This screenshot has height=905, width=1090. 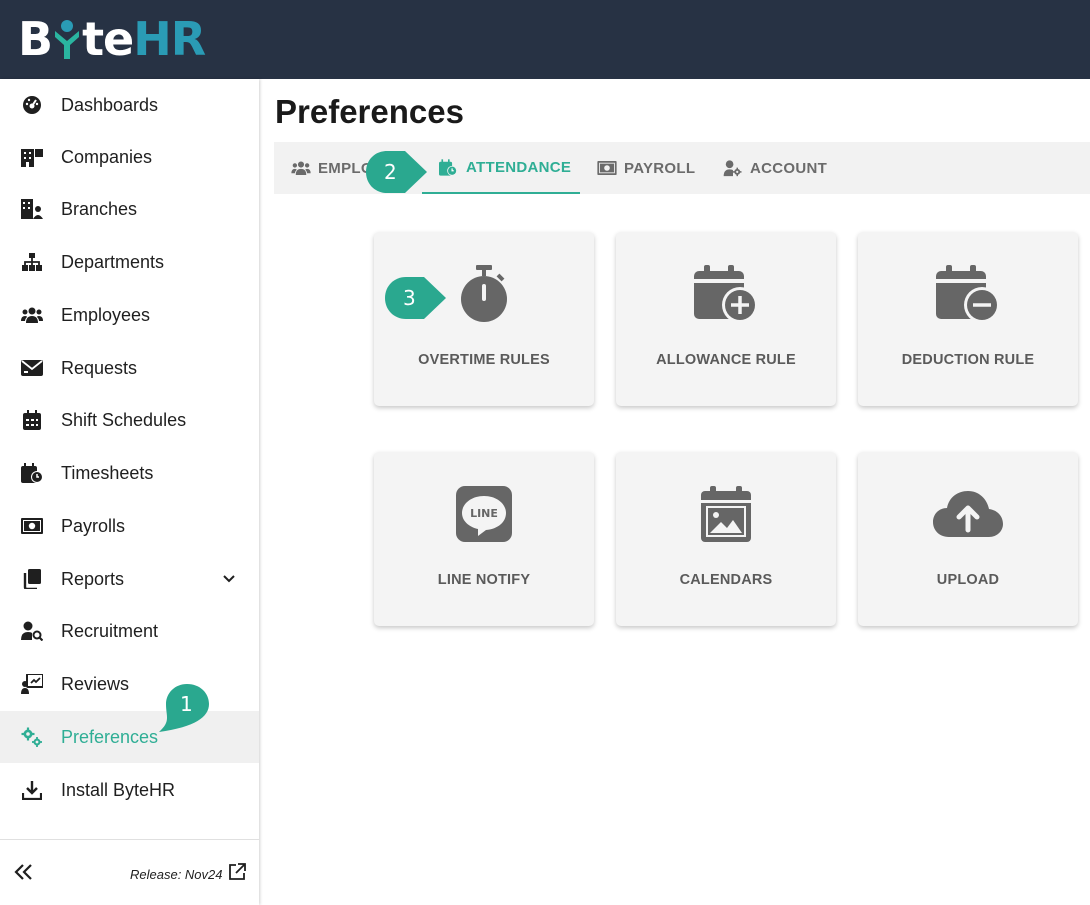 What do you see at coordinates (519, 167) in the screenshot?
I see `tab-label: ATTENDANCE` at bounding box center [519, 167].